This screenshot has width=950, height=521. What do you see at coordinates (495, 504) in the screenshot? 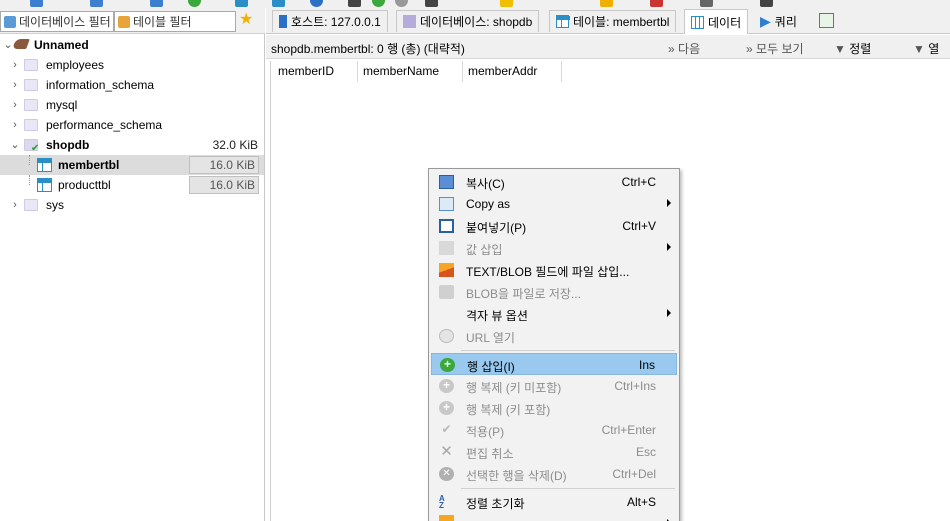
I see `menu-item-label: 정렬 초기화` at bounding box center [495, 504].